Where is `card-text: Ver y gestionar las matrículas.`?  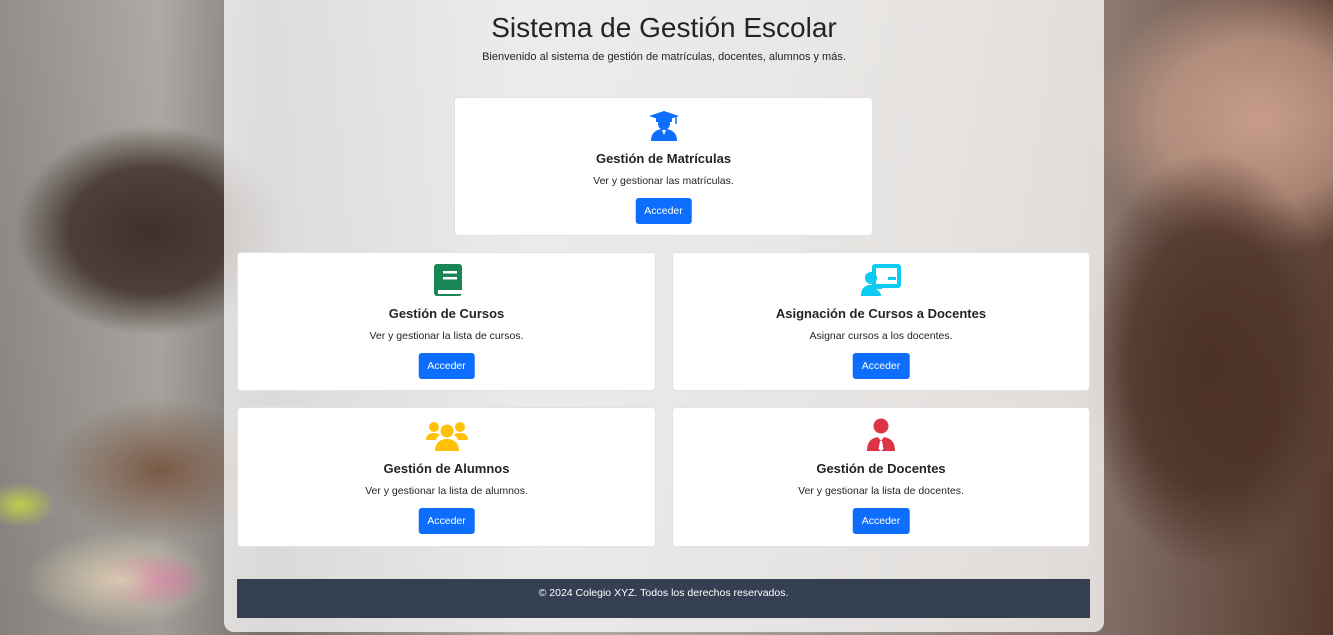 card-text: Ver y gestionar las matrículas. is located at coordinates (663, 181).